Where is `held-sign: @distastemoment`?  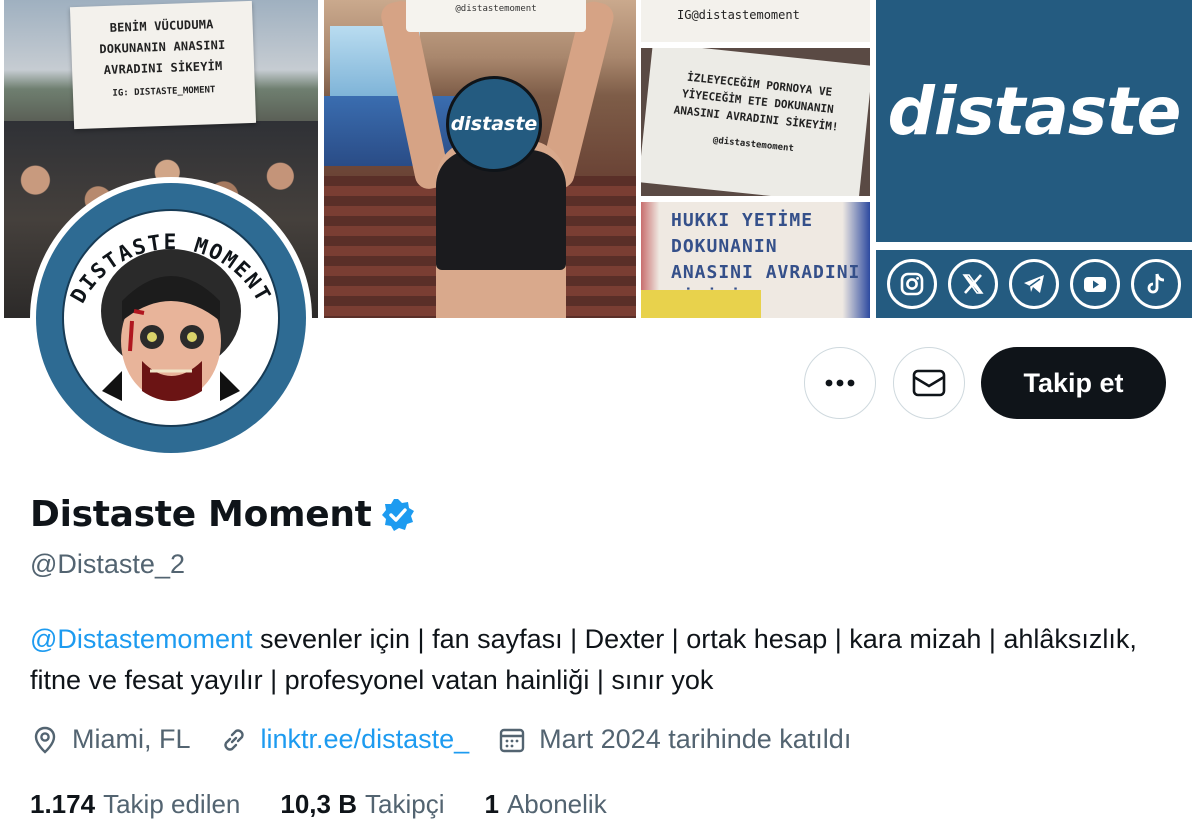 held-sign: @distastemoment is located at coordinates (496, 16).